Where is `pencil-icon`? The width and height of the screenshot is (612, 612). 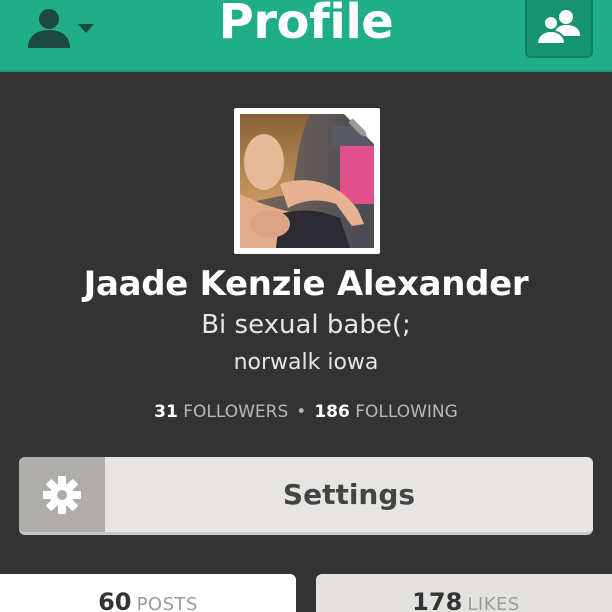
pencil-icon is located at coordinates (359, 129).